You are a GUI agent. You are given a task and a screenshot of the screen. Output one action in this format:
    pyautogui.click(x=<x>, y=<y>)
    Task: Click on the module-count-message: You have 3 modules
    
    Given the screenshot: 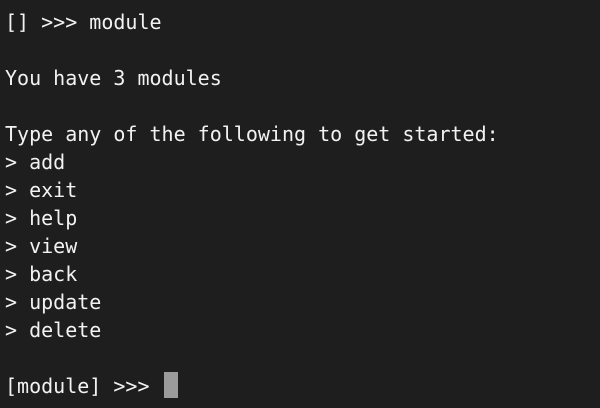 What is the action you would take?
    pyautogui.click(x=113, y=78)
    